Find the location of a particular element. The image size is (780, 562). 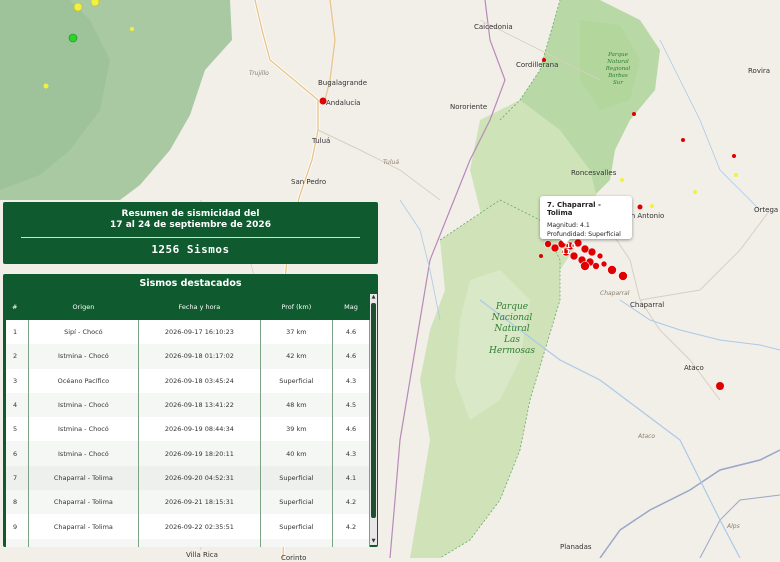

table-header-row: # Origen Fecha y hora Prof (km) Mag is located at coordinates (188, 307).